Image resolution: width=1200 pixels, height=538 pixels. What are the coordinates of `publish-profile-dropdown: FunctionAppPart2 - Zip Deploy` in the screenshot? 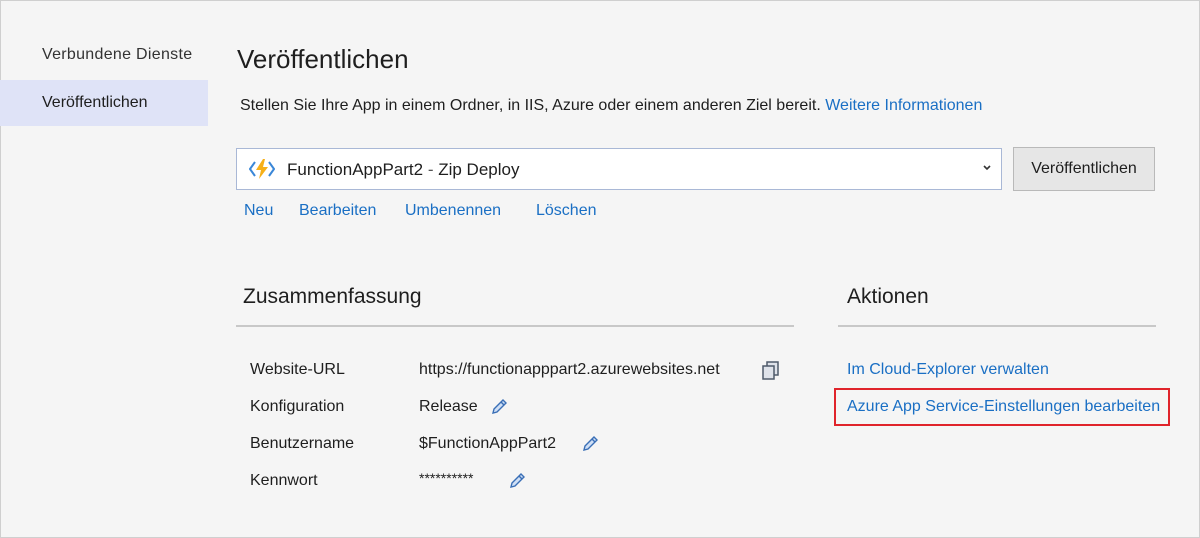 It's located at (619, 169).